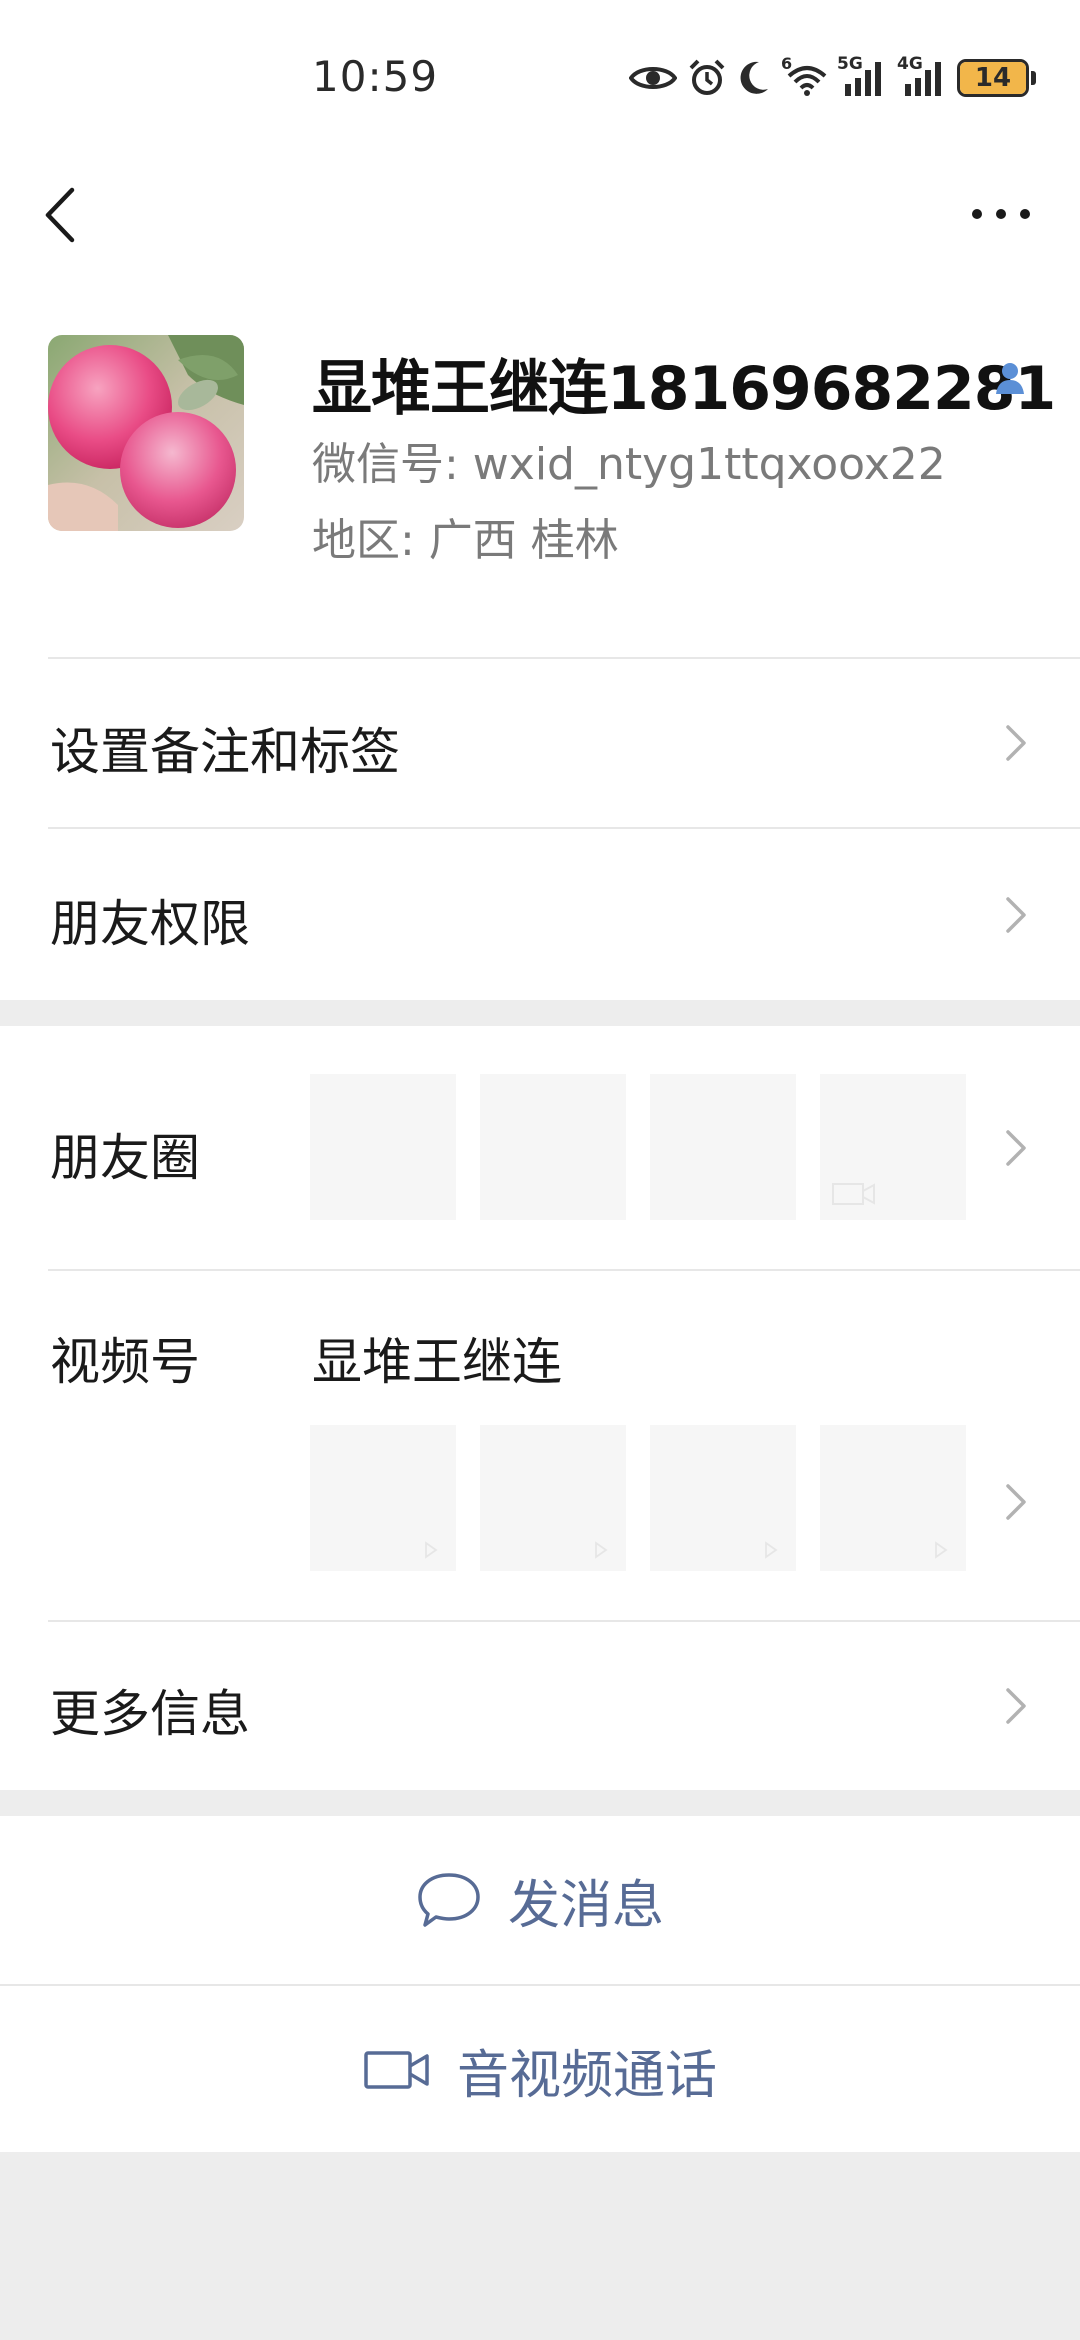 The width and height of the screenshot is (1080, 2340). What do you see at coordinates (437, 1362) in the screenshot?
I see `channel-name: 显堆王继连` at bounding box center [437, 1362].